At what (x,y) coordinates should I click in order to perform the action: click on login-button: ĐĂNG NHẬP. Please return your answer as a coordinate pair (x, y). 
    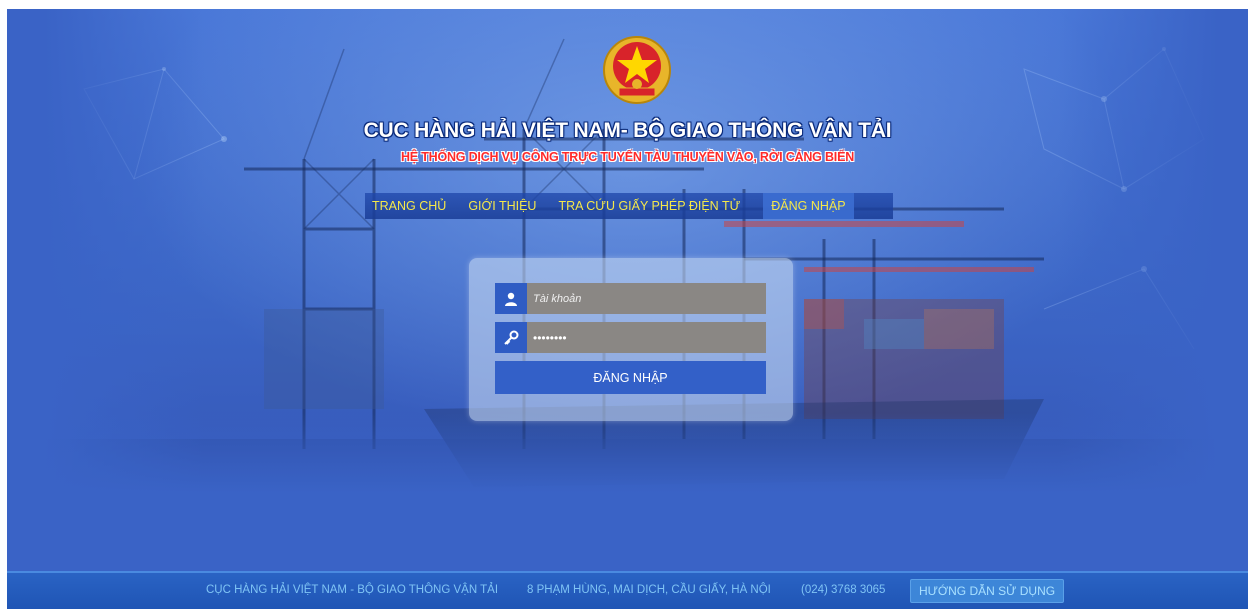
    Looking at the image, I should click on (630, 377).